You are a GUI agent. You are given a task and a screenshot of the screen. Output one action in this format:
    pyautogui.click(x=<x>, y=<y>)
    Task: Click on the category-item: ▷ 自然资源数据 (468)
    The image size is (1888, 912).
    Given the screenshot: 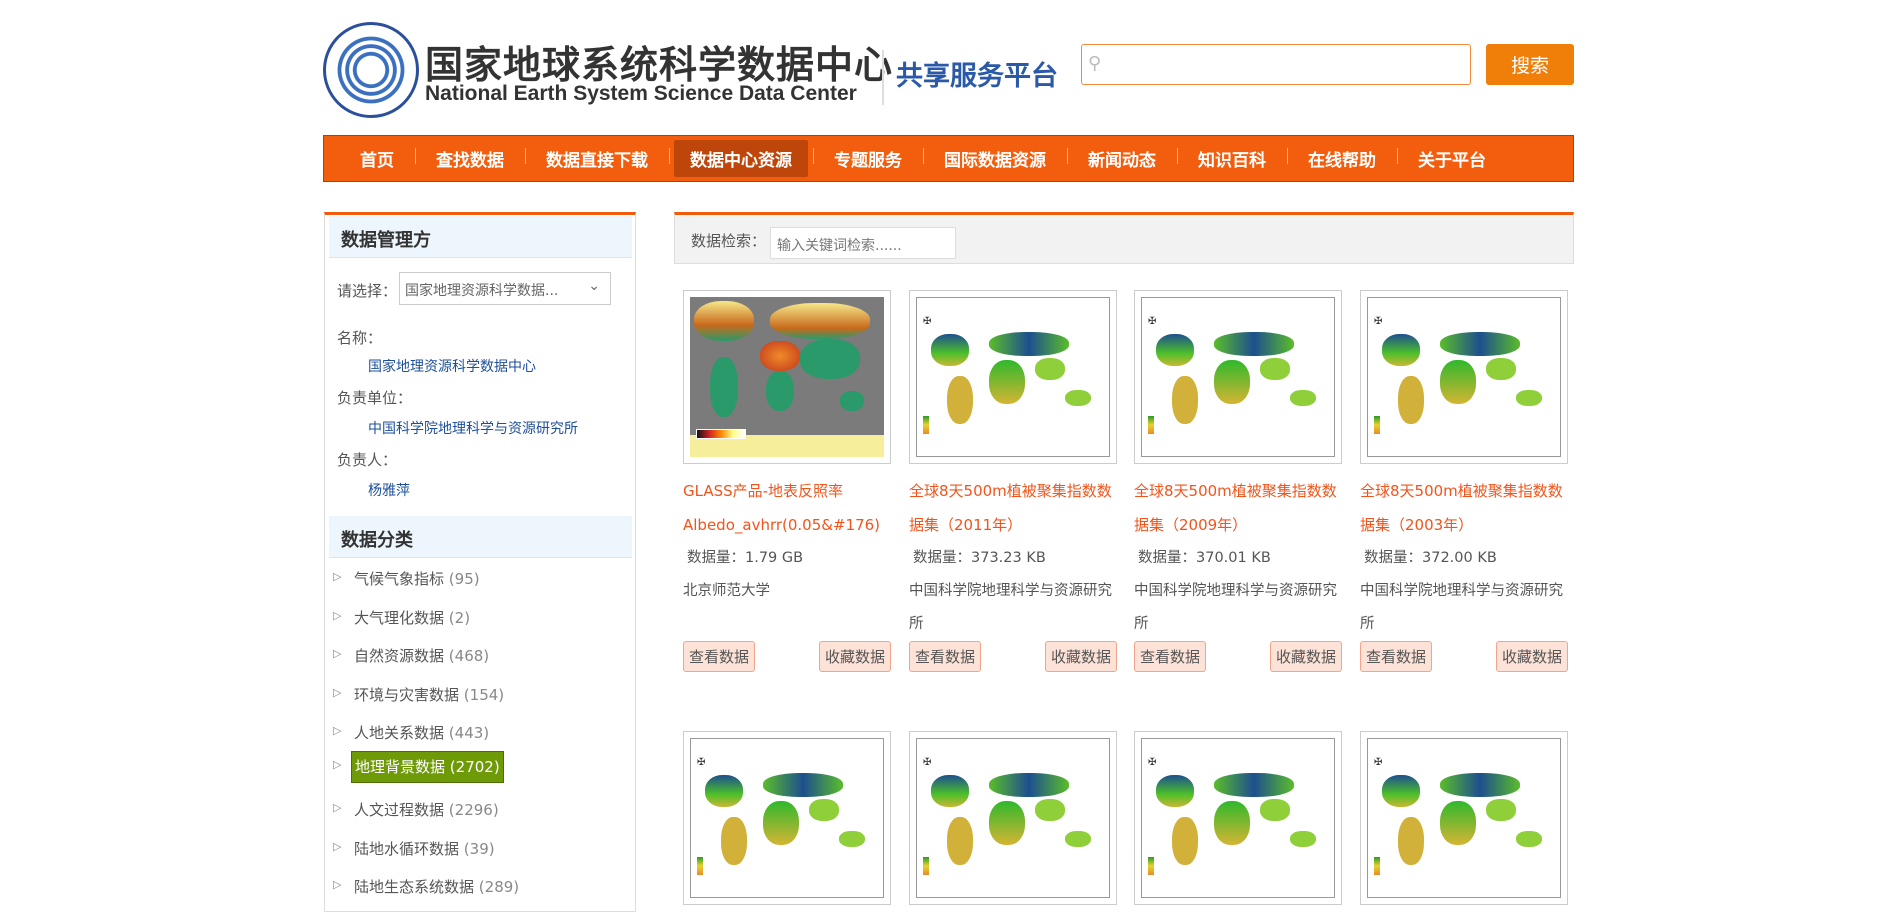 What is the action you would take?
    pyautogui.click(x=412, y=655)
    